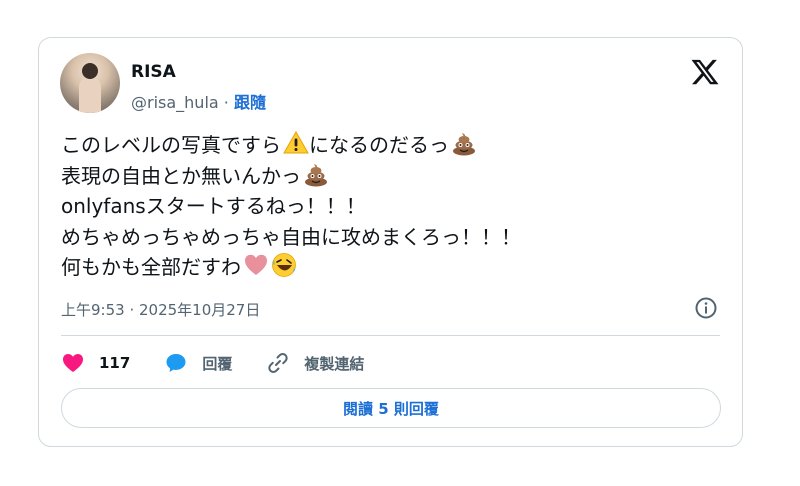  I want to click on reply-bubble-icon, so click(176, 363).